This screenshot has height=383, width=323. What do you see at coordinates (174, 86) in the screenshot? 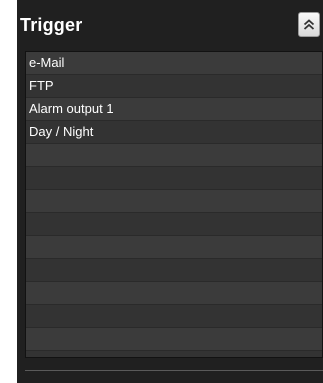
I see `list-item-ftp: FTP` at bounding box center [174, 86].